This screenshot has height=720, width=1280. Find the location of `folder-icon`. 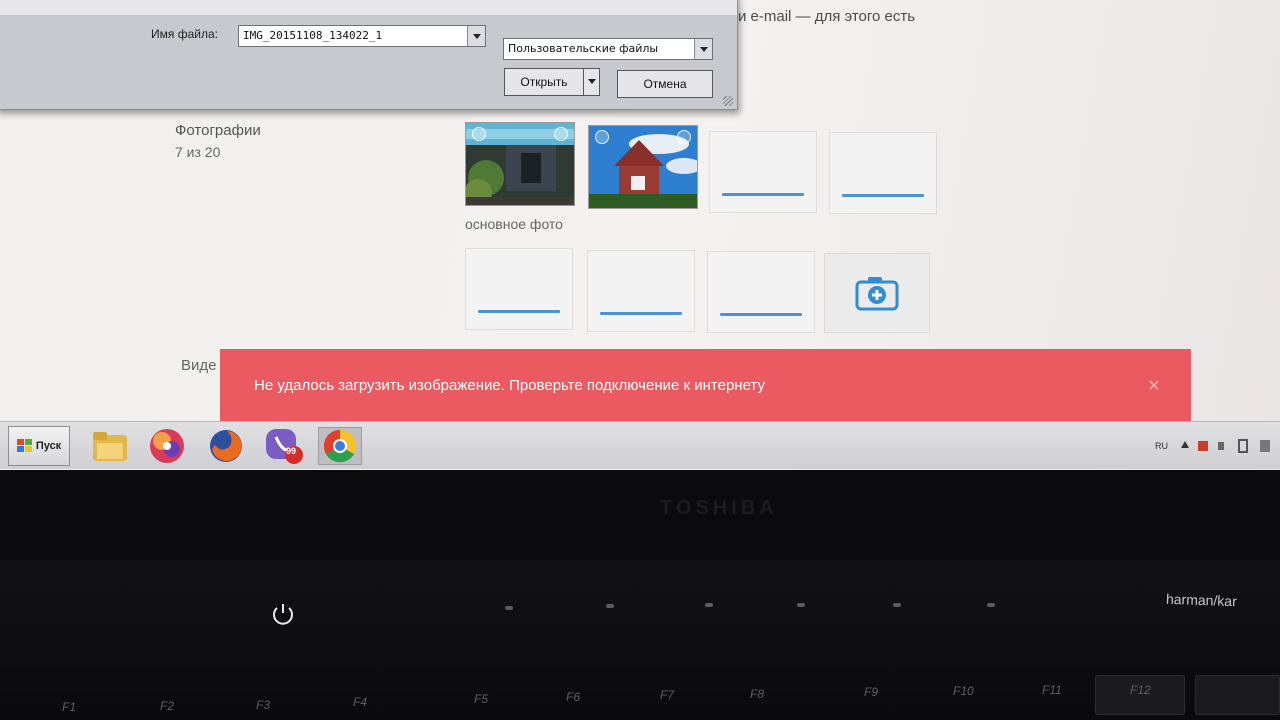

folder-icon is located at coordinates (110, 446).